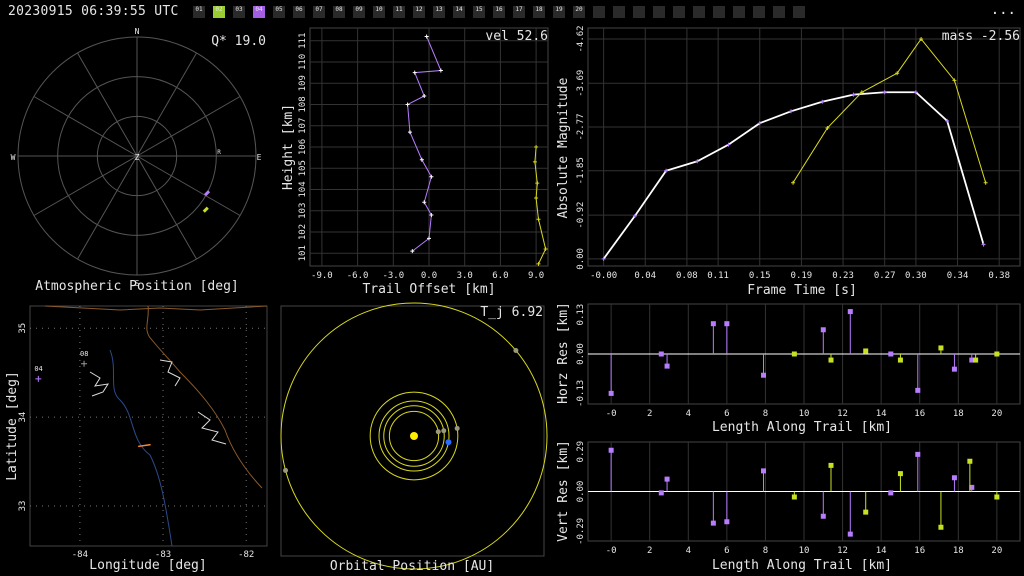 This screenshot has width=1024, height=576. Describe the element at coordinates (199, 9) in the screenshot. I see `station-label: 01` at that location.